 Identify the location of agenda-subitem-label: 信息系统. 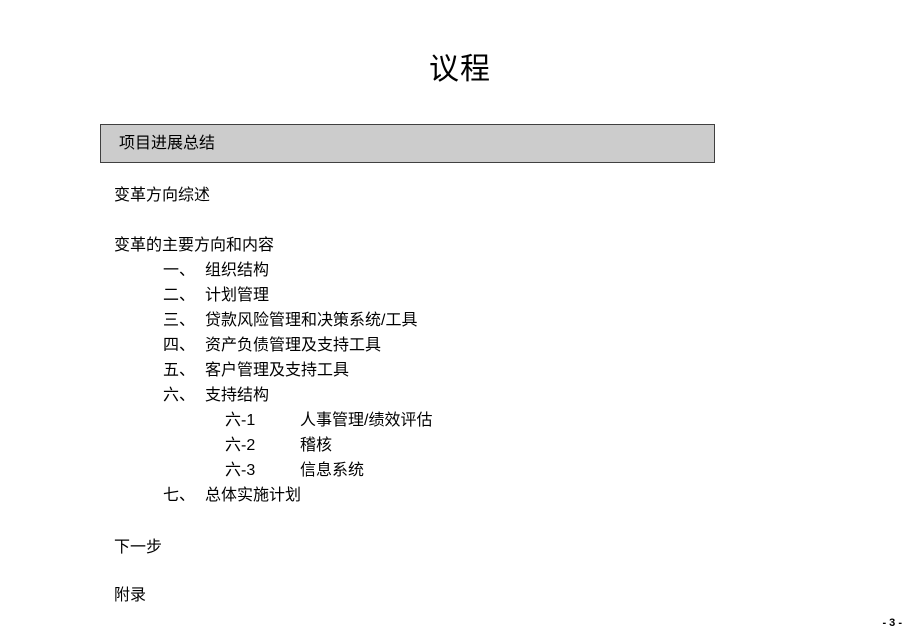
(332, 471).